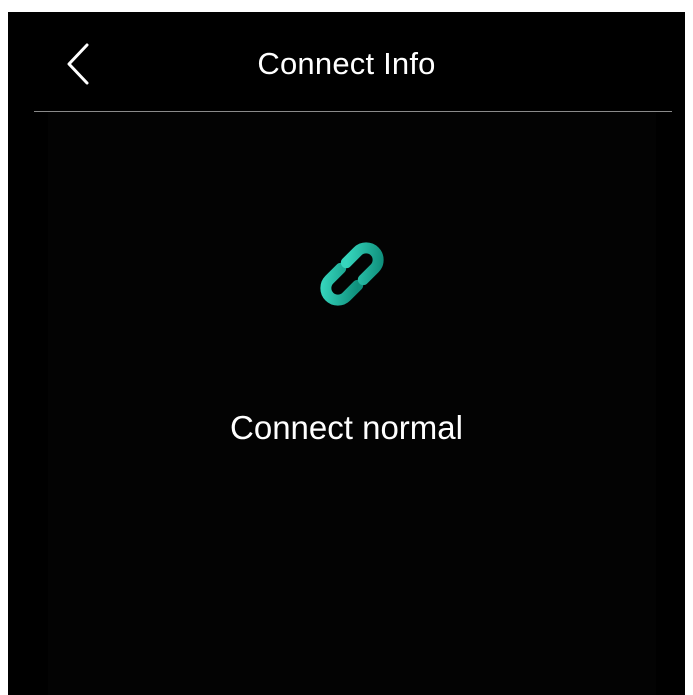 Image resolution: width=693 pixels, height=695 pixels. What do you see at coordinates (353, 111) in the screenshot?
I see `header-divider` at bounding box center [353, 111].